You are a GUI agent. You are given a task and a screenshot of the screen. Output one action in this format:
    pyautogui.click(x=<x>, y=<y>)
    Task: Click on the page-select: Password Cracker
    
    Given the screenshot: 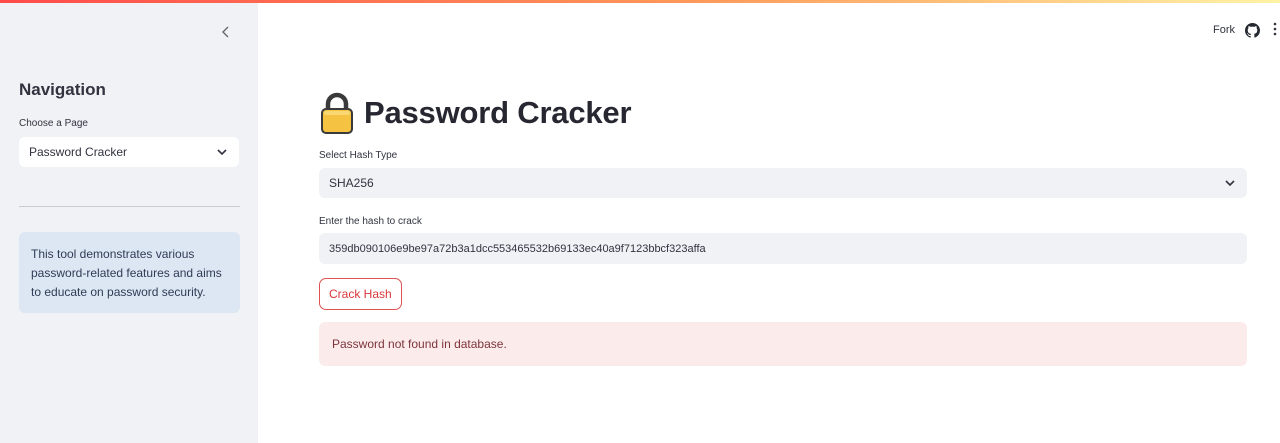 What is the action you would take?
    pyautogui.click(x=129, y=152)
    